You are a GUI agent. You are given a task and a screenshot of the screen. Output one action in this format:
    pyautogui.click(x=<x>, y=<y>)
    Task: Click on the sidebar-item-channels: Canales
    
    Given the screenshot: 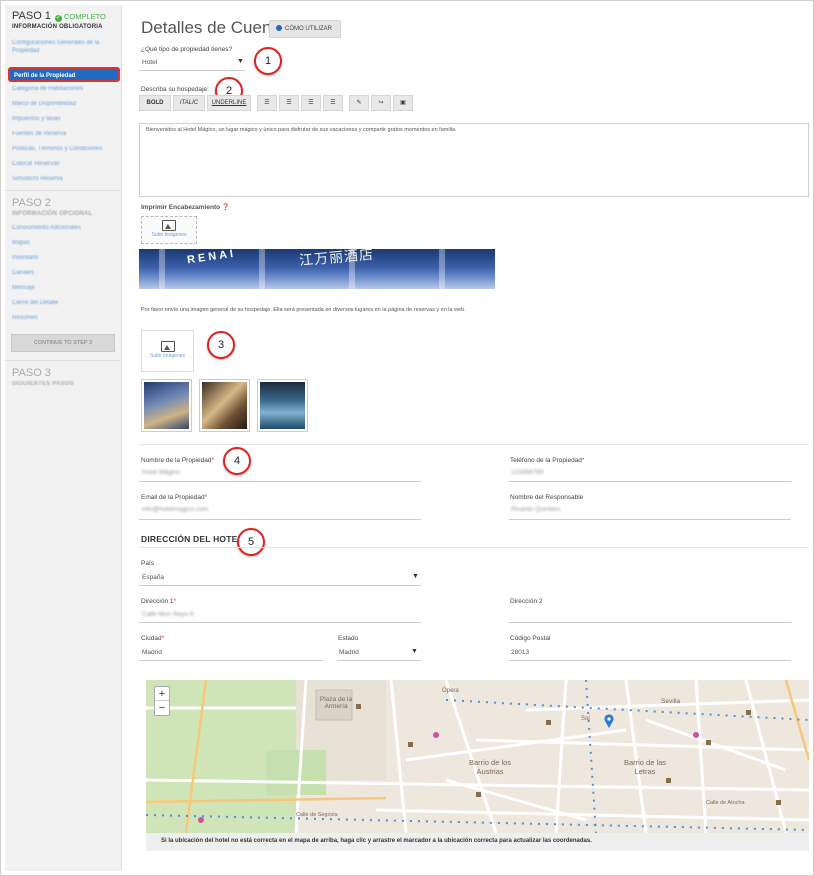 What is the action you would take?
    pyautogui.click(x=63, y=273)
    